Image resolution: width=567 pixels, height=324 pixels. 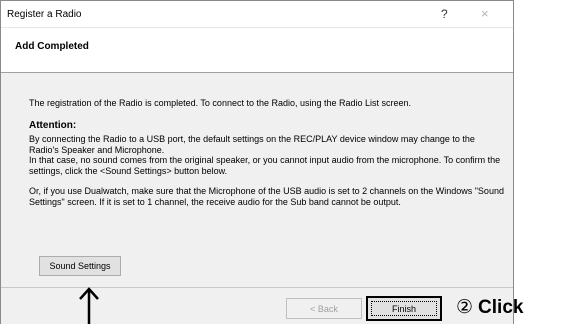 I want to click on attention-heading: Attention:, so click(x=53, y=125).